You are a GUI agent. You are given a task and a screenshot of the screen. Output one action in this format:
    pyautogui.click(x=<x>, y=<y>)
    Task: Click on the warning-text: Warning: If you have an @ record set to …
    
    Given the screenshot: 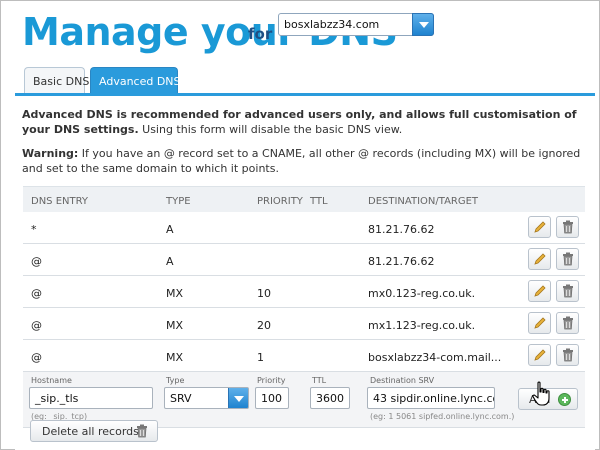 What is the action you would take?
    pyautogui.click(x=304, y=161)
    